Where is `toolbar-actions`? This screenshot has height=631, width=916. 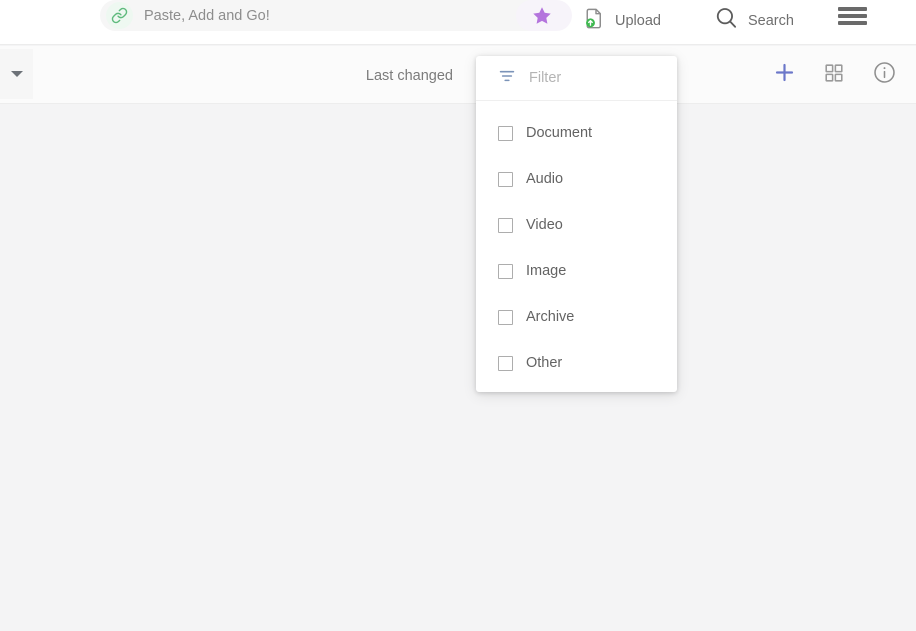 toolbar-actions is located at coordinates (834, 75).